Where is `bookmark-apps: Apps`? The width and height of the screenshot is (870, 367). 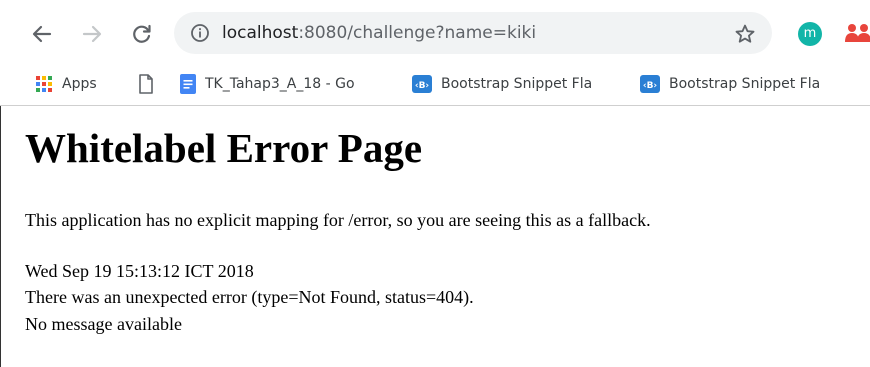
bookmark-apps: Apps is located at coordinates (75, 84).